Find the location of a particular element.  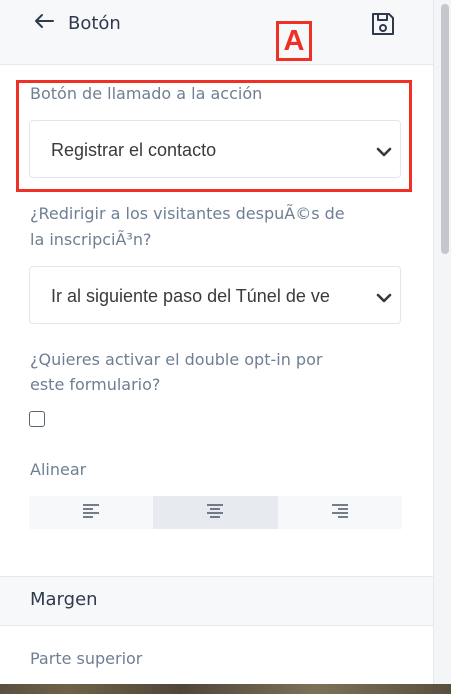

alignment-label: Alinear is located at coordinates (58, 469).